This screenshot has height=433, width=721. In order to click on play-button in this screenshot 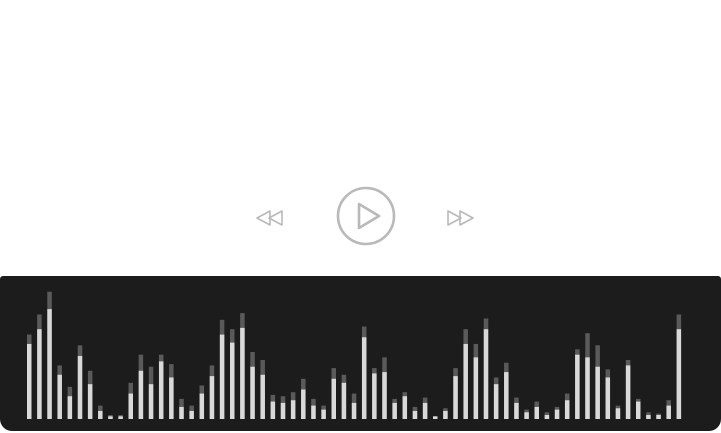, I will do `click(366, 216)`.